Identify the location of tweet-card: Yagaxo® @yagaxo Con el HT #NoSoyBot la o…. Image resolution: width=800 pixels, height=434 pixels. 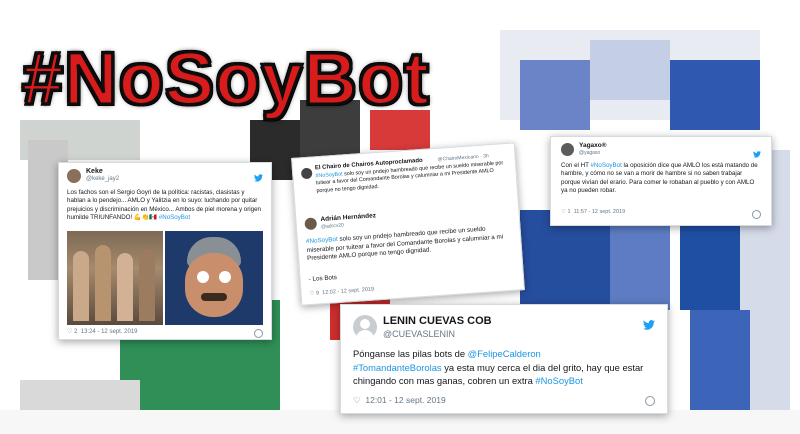
(661, 181).